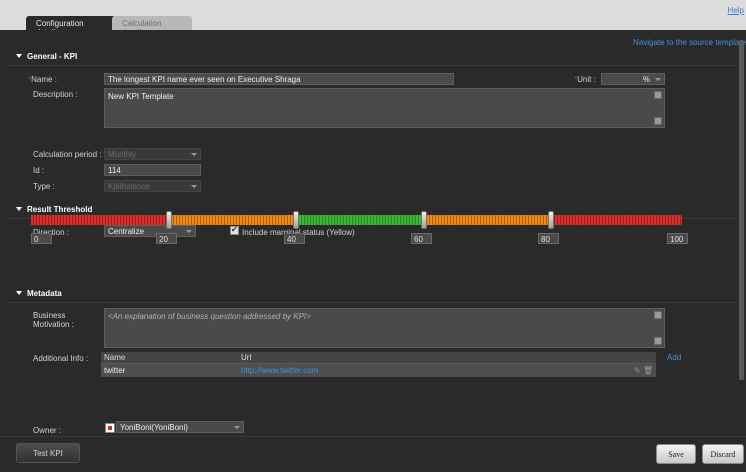 This screenshot has width=746, height=472. Describe the element at coordinates (141, 96) in the screenshot. I see `description-value: New KPI Template` at that location.